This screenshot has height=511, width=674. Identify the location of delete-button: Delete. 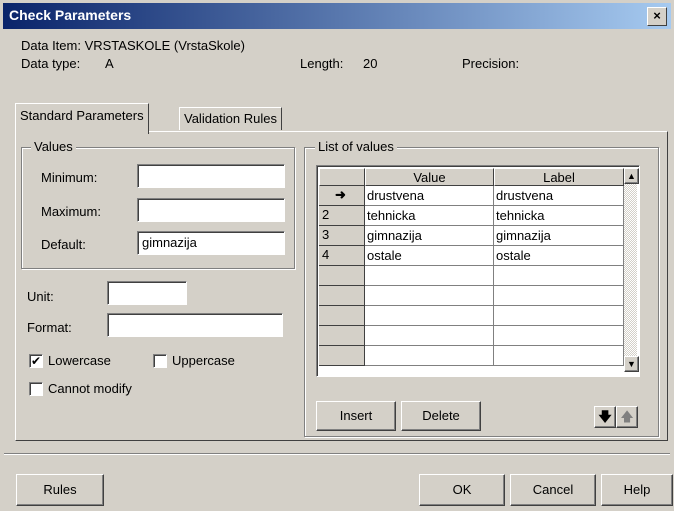
(441, 416).